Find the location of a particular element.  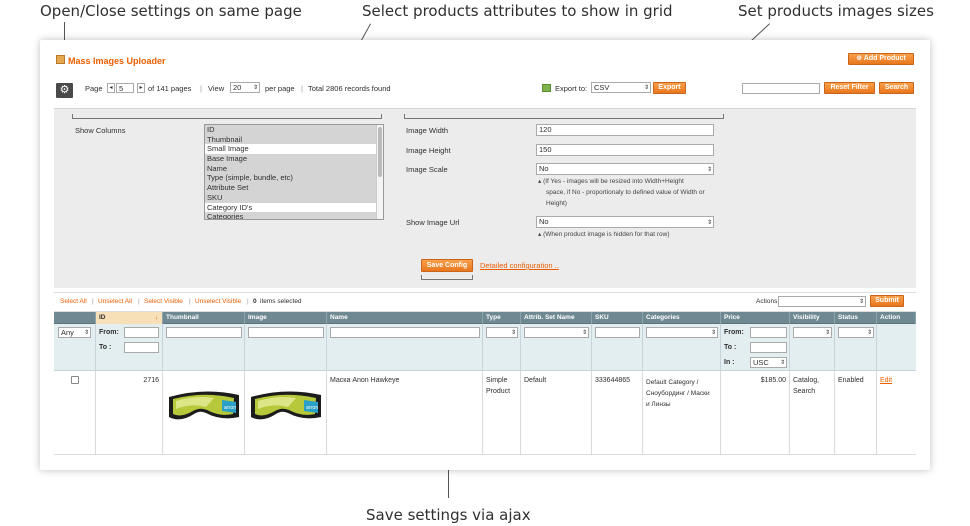

filter-status-select: ⇕ is located at coordinates (856, 332).